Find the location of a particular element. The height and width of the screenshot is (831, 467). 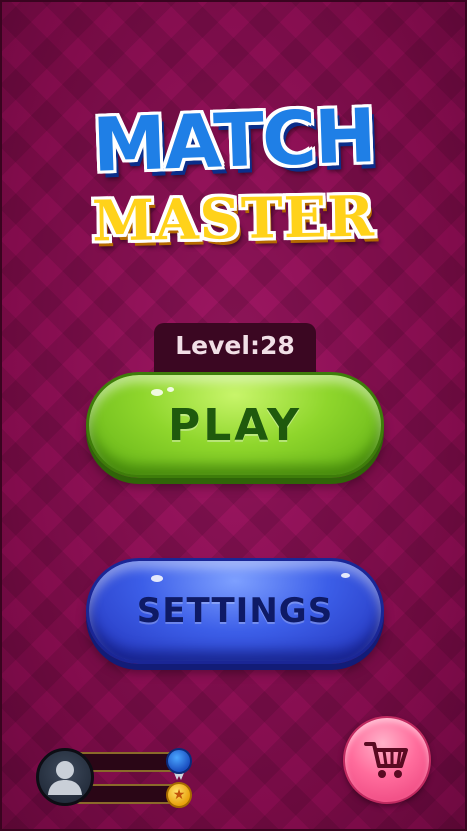

settings-button: SETTINGS is located at coordinates (235, 611).